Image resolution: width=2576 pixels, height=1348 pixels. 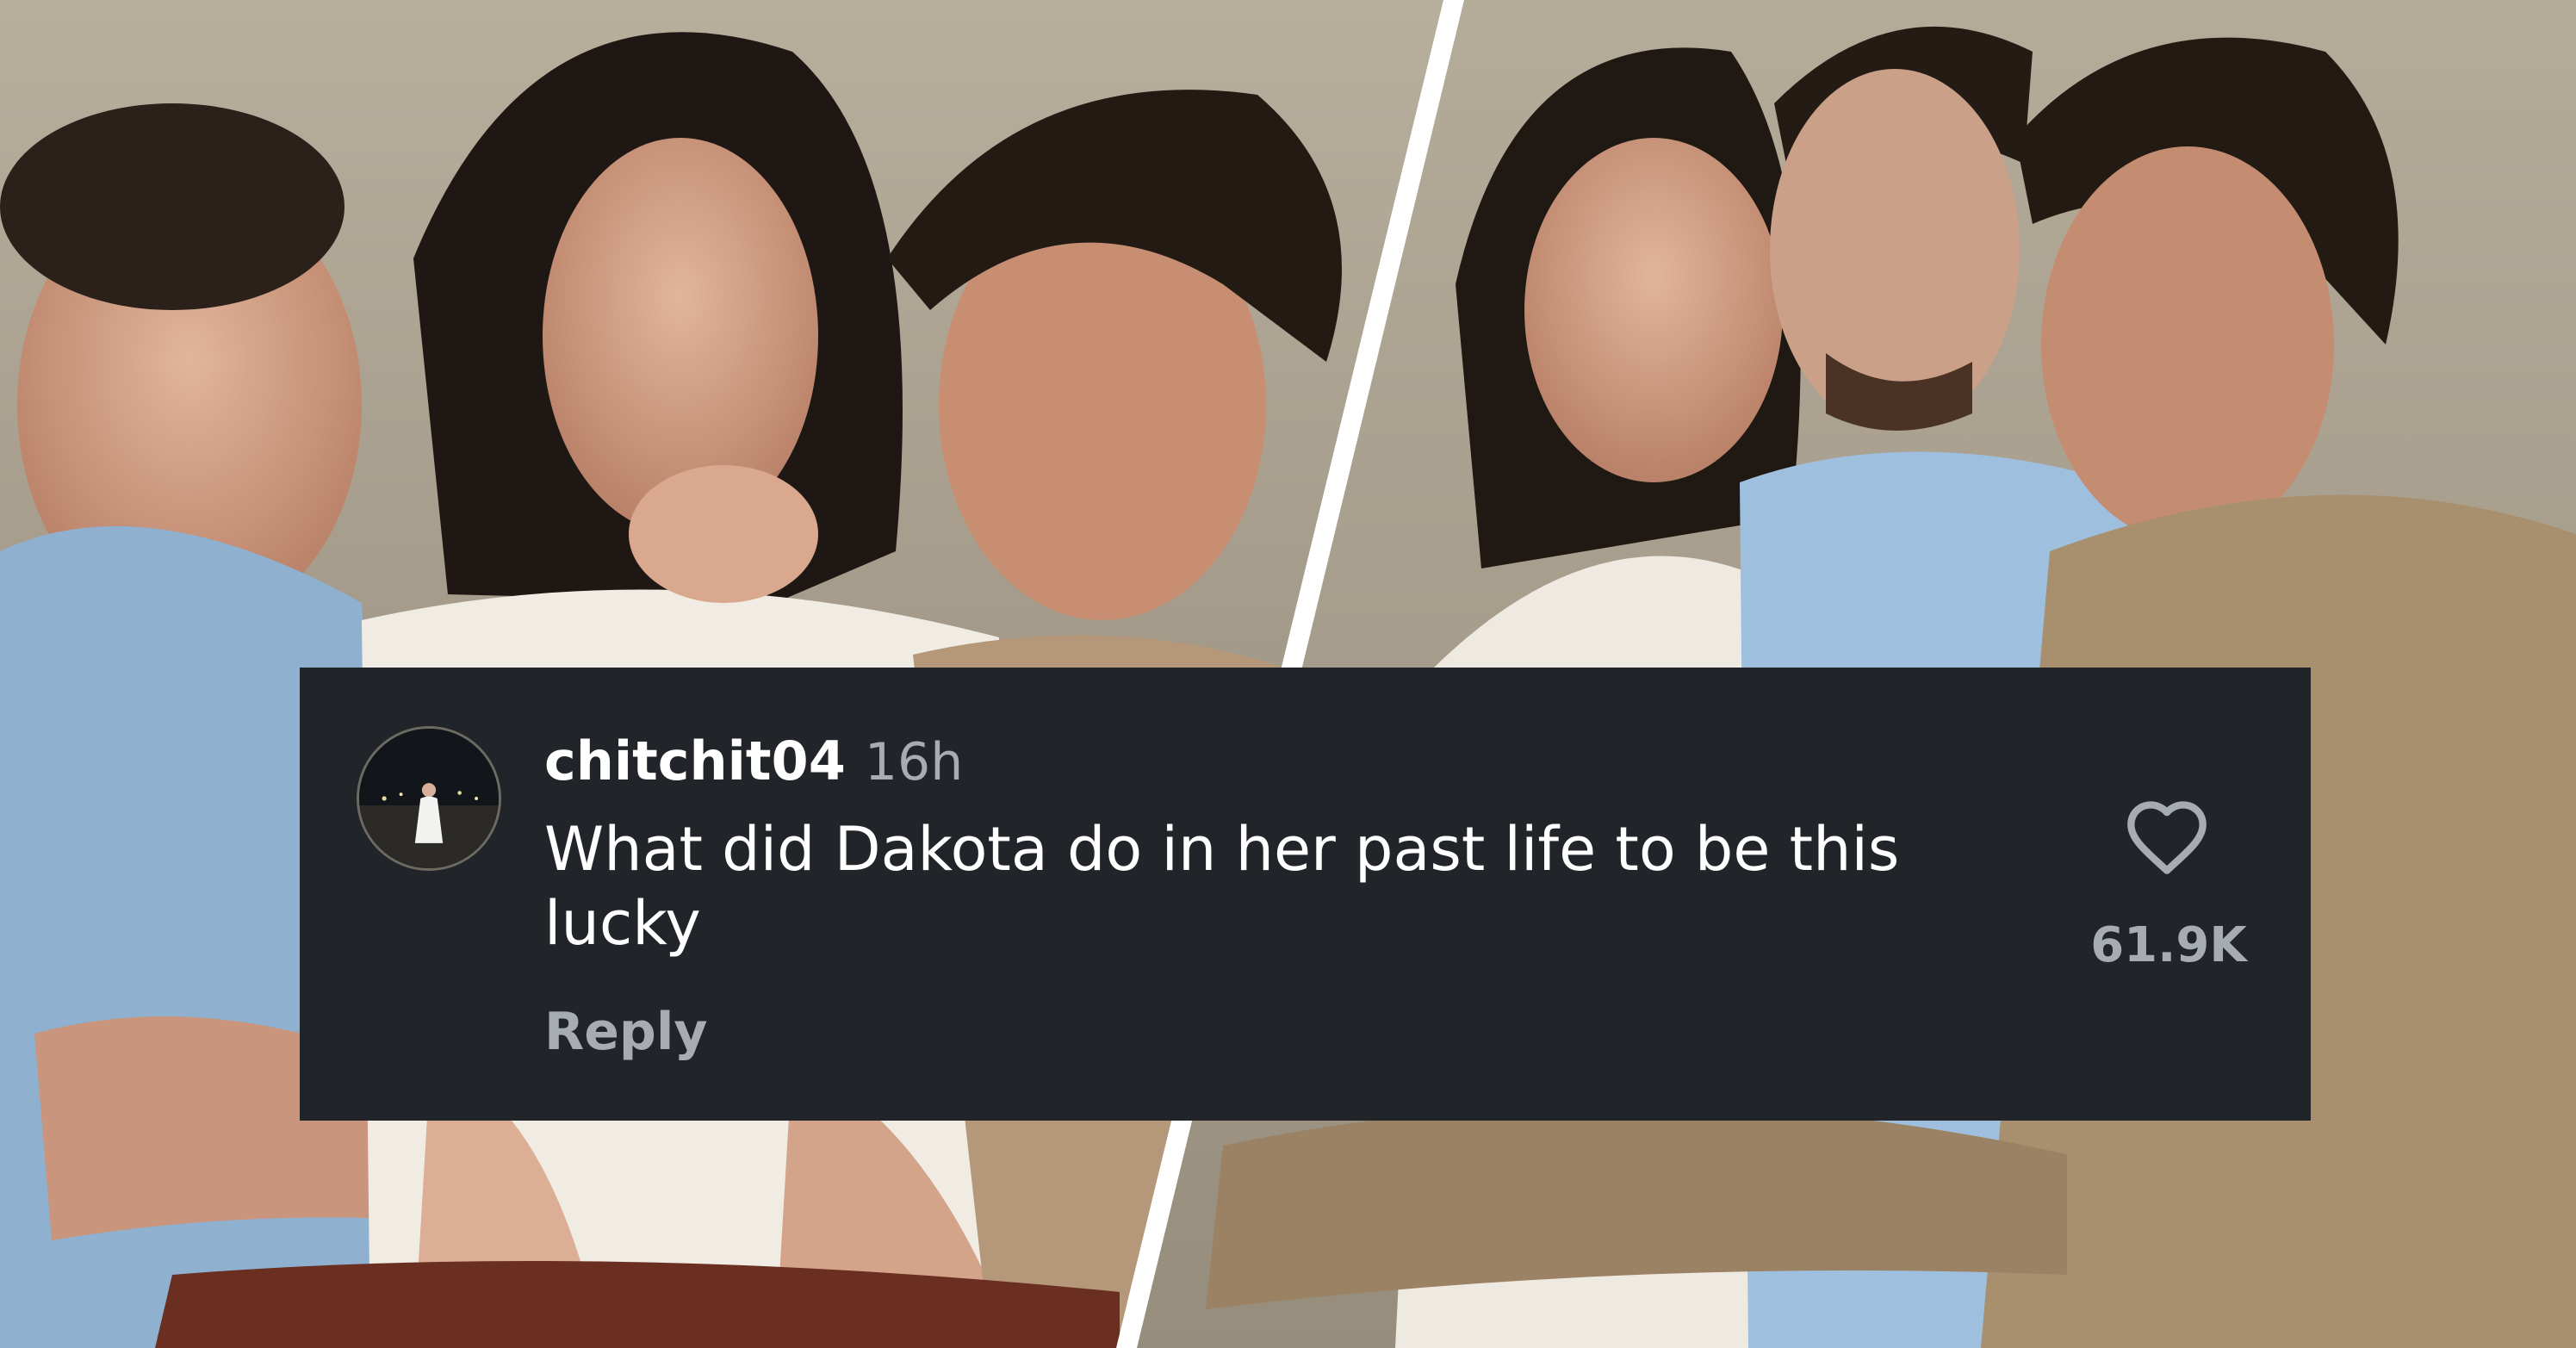 I want to click on like-button, so click(x=2167, y=837).